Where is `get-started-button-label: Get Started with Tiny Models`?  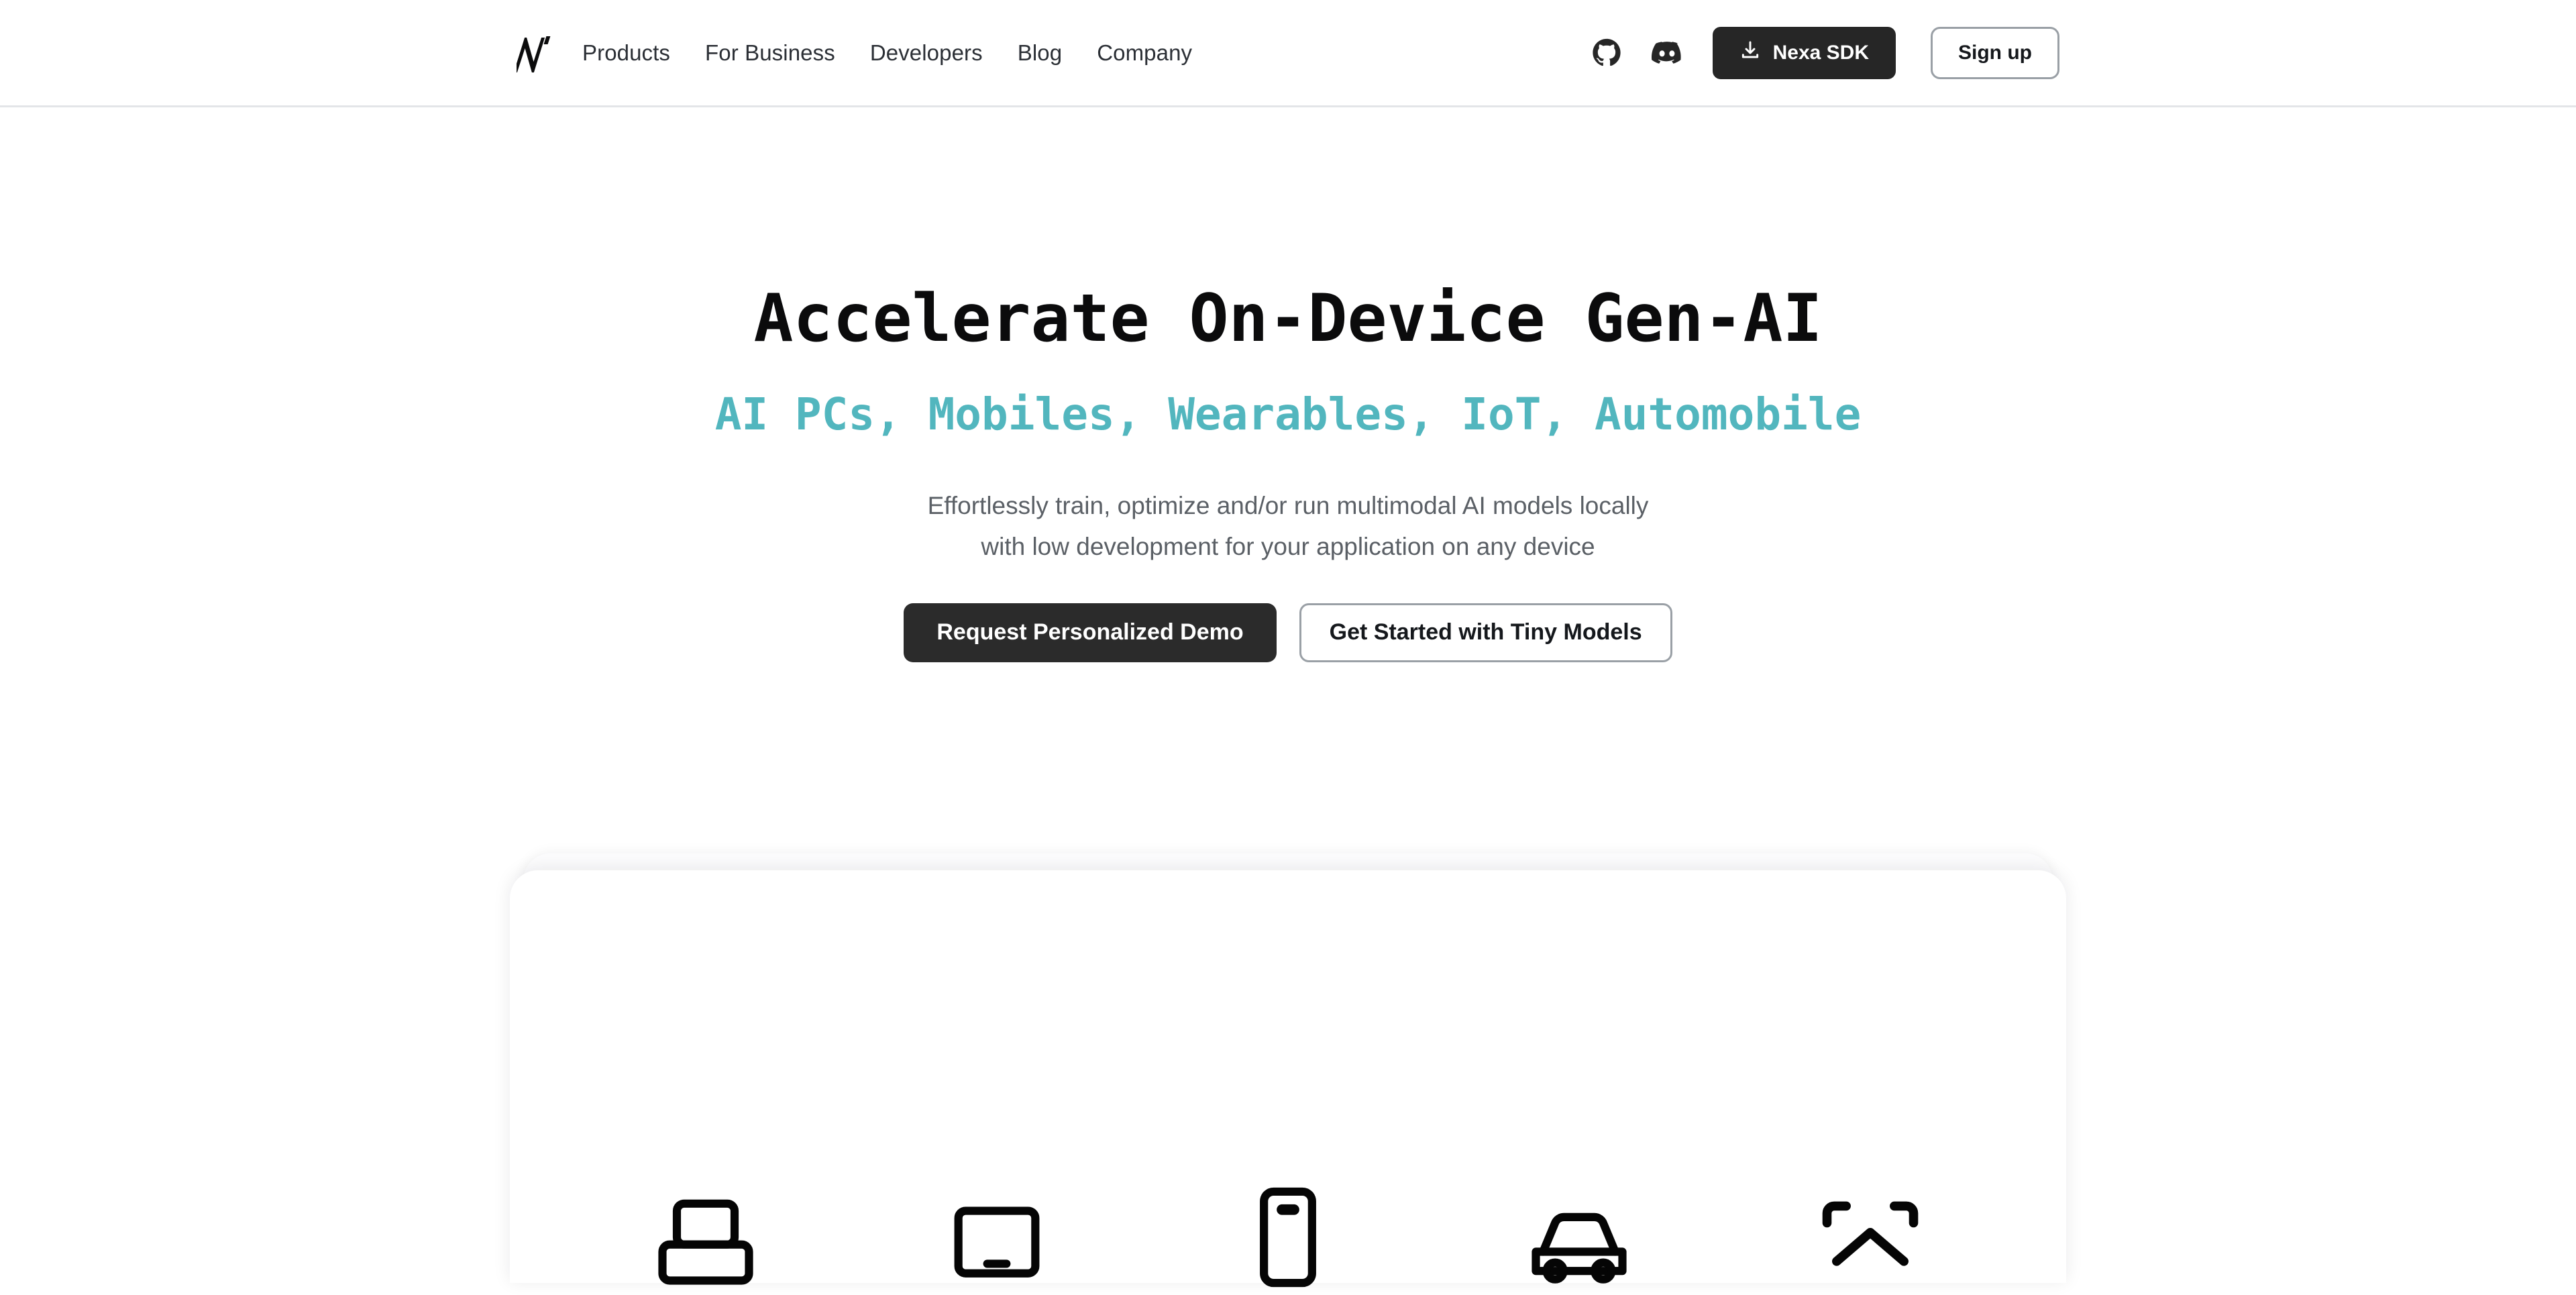
get-started-button-label: Get Started with Tiny Models is located at coordinates (1485, 632).